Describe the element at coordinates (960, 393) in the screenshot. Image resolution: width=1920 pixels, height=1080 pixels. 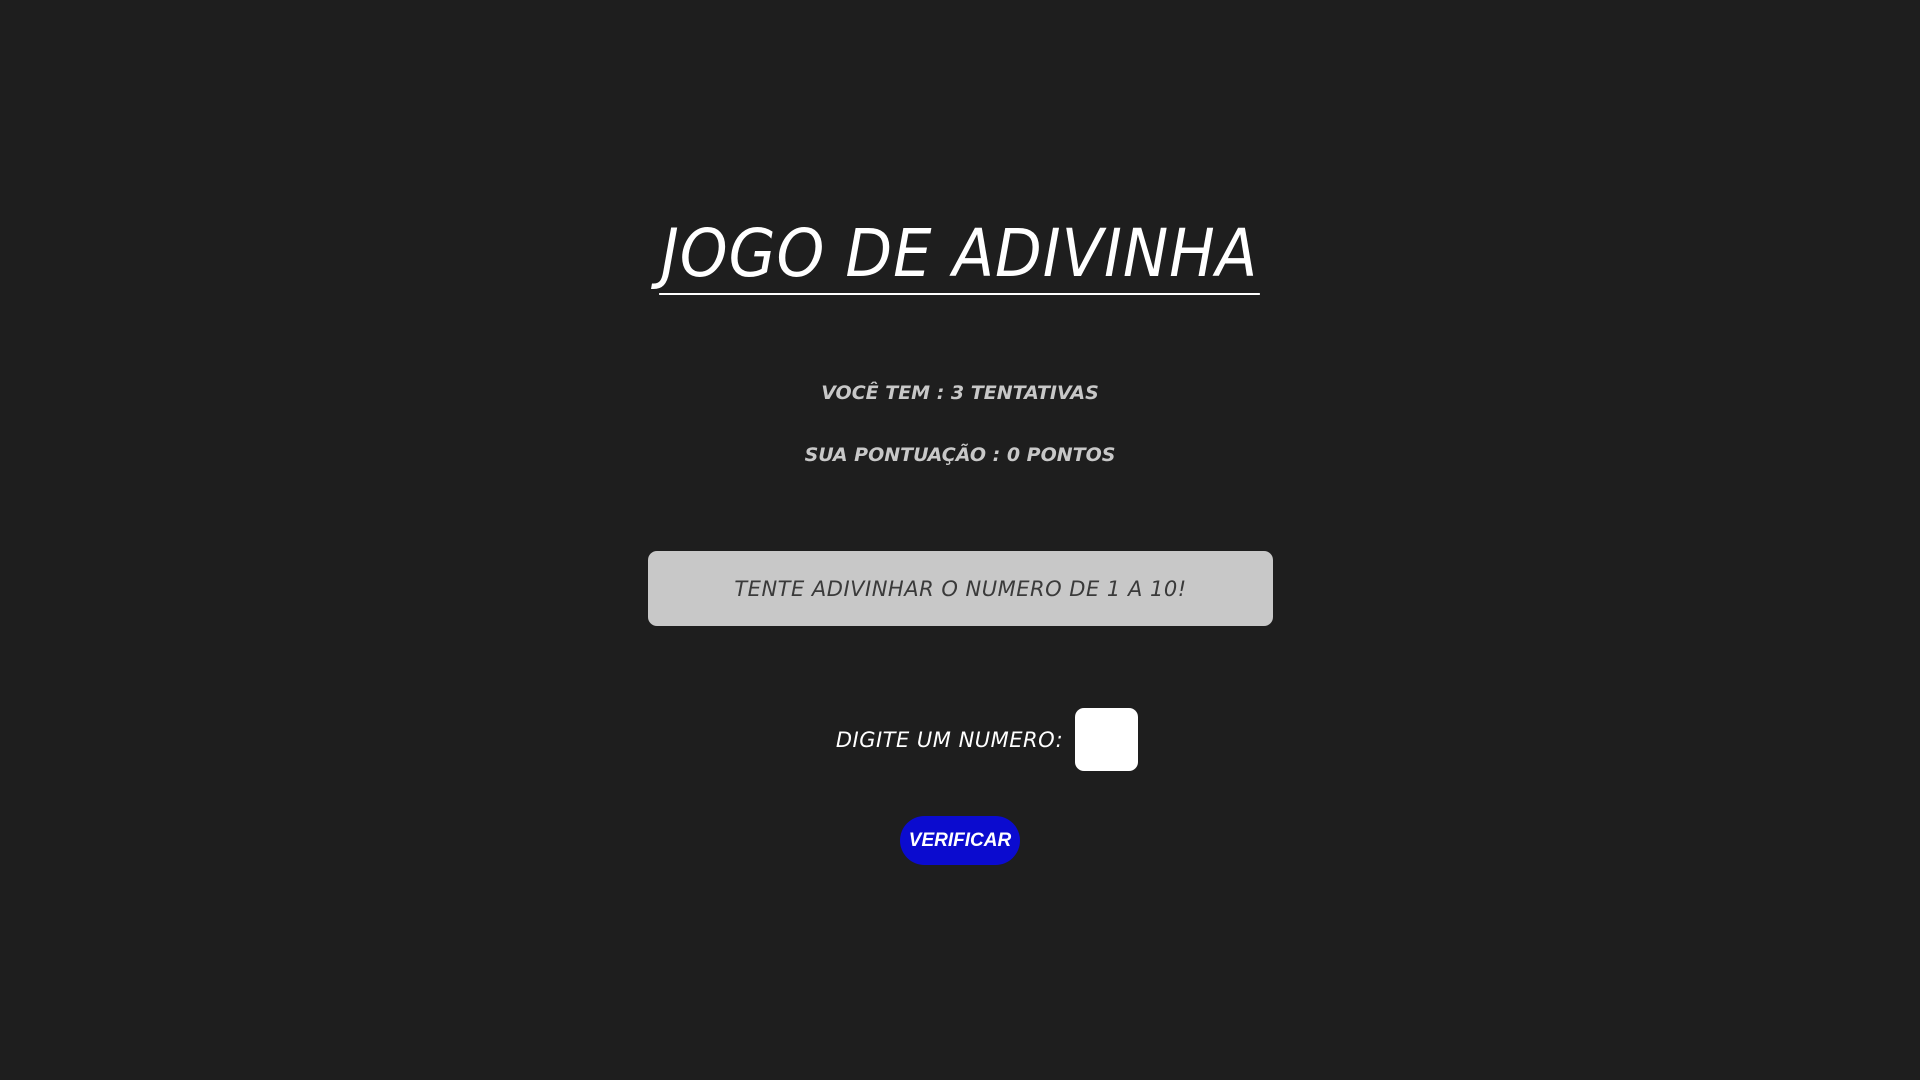
I see `attempts-text: VOCÊ TEM : 3 TENTATIVAS` at that location.